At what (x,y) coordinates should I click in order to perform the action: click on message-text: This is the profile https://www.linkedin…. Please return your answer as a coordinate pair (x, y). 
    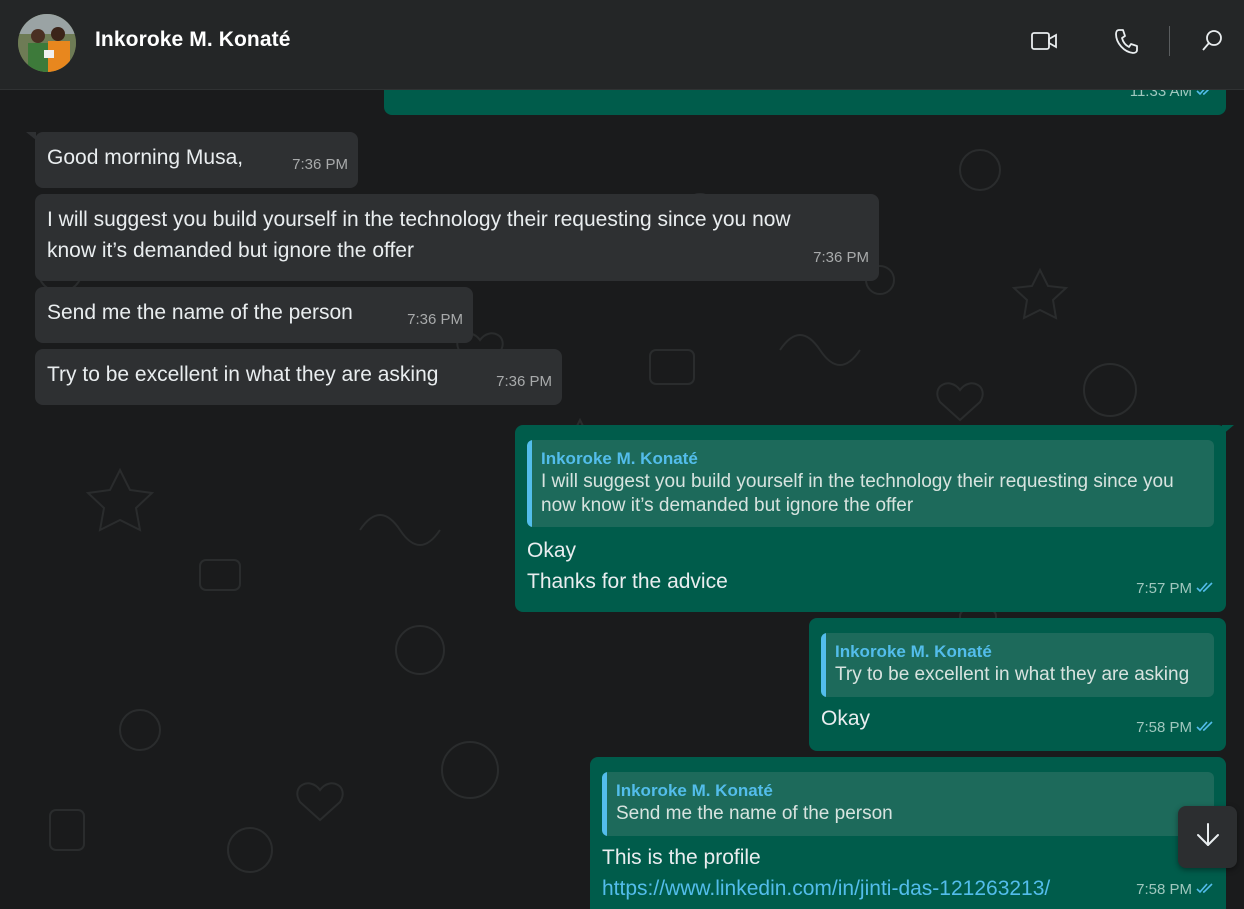
    Looking at the image, I should click on (826, 873).